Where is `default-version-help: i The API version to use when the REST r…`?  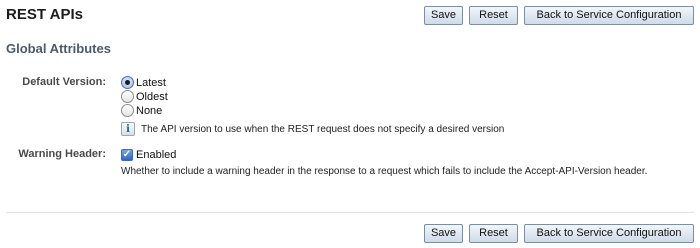
default-version-help: i The API version to use when the REST r… is located at coordinates (312, 129).